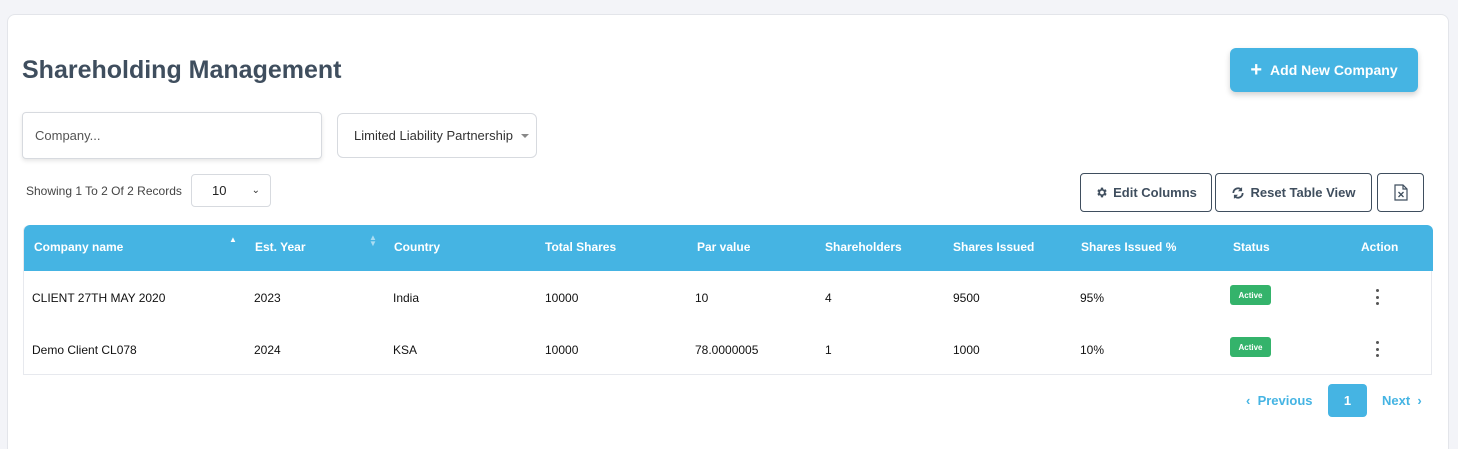 This screenshot has height=449, width=1458. Describe the element at coordinates (1334, 70) in the screenshot. I see `add-new-company-label: Add New Company` at that location.